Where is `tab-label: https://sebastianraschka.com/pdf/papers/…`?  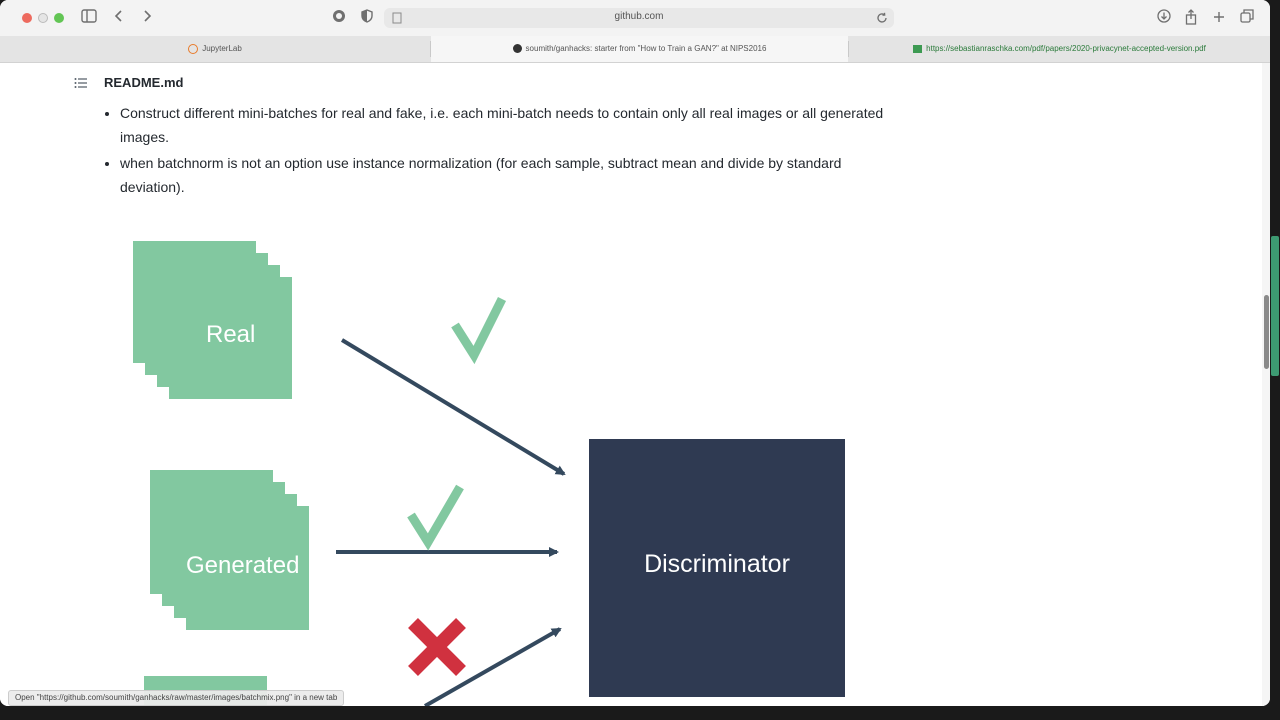 tab-label: https://sebastianraschka.com/pdf/papers/… is located at coordinates (1066, 48).